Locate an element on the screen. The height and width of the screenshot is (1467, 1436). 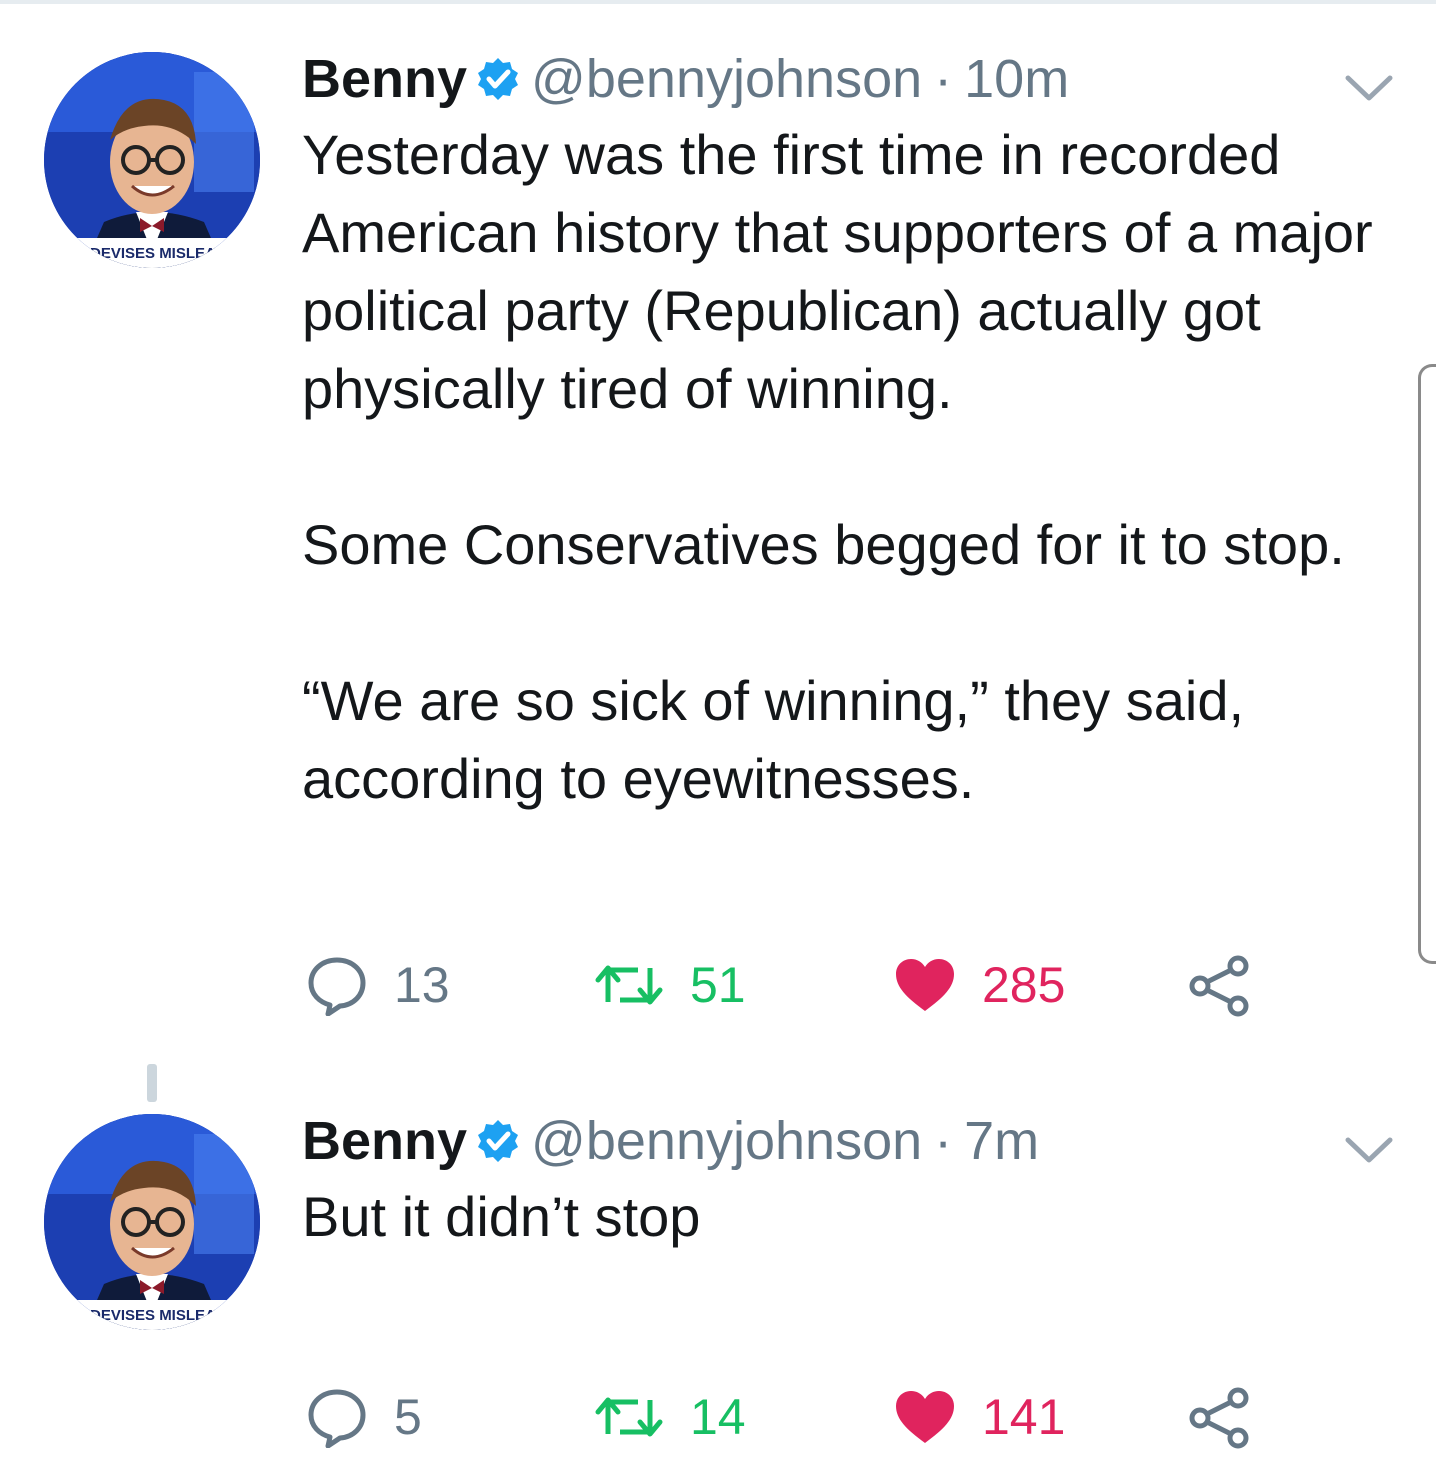
thread-connector is located at coordinates (152, 1083).